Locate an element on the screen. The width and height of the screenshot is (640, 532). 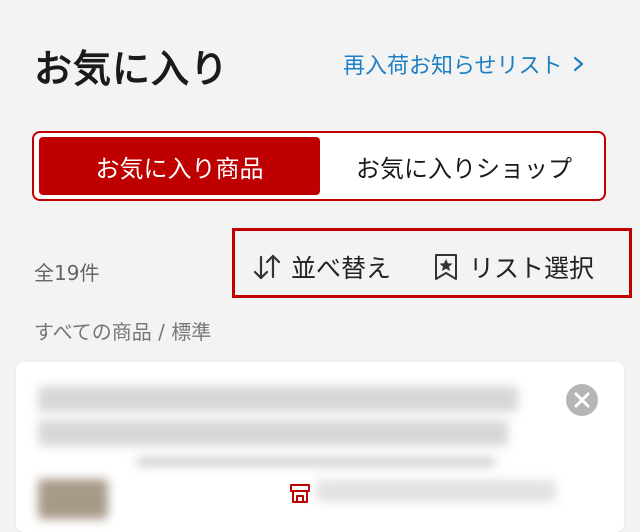
filter-label: すべての商品 / 標準 is located at coordinates (123, 332).